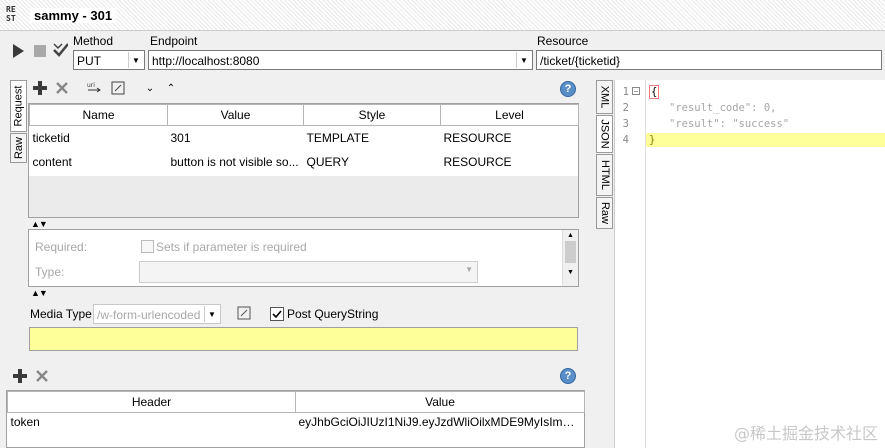 This screenshot has width=885, height=448. I want to click on media-type-select: /w-form-urlencoded ▼, so click(157, 314).